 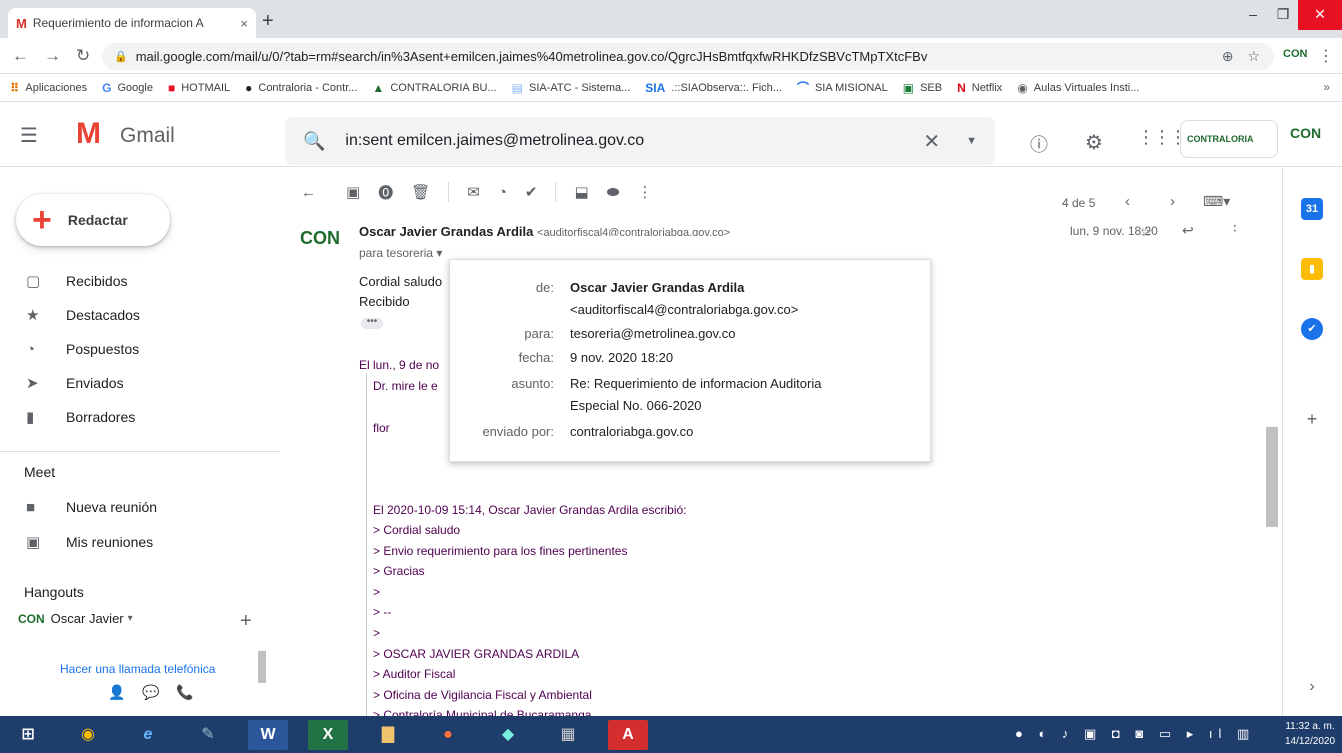 What do you see at coordinates (244, 23) in the screenshot?
I see `tab-close-icon: ×` at bounding box center [244, 23].